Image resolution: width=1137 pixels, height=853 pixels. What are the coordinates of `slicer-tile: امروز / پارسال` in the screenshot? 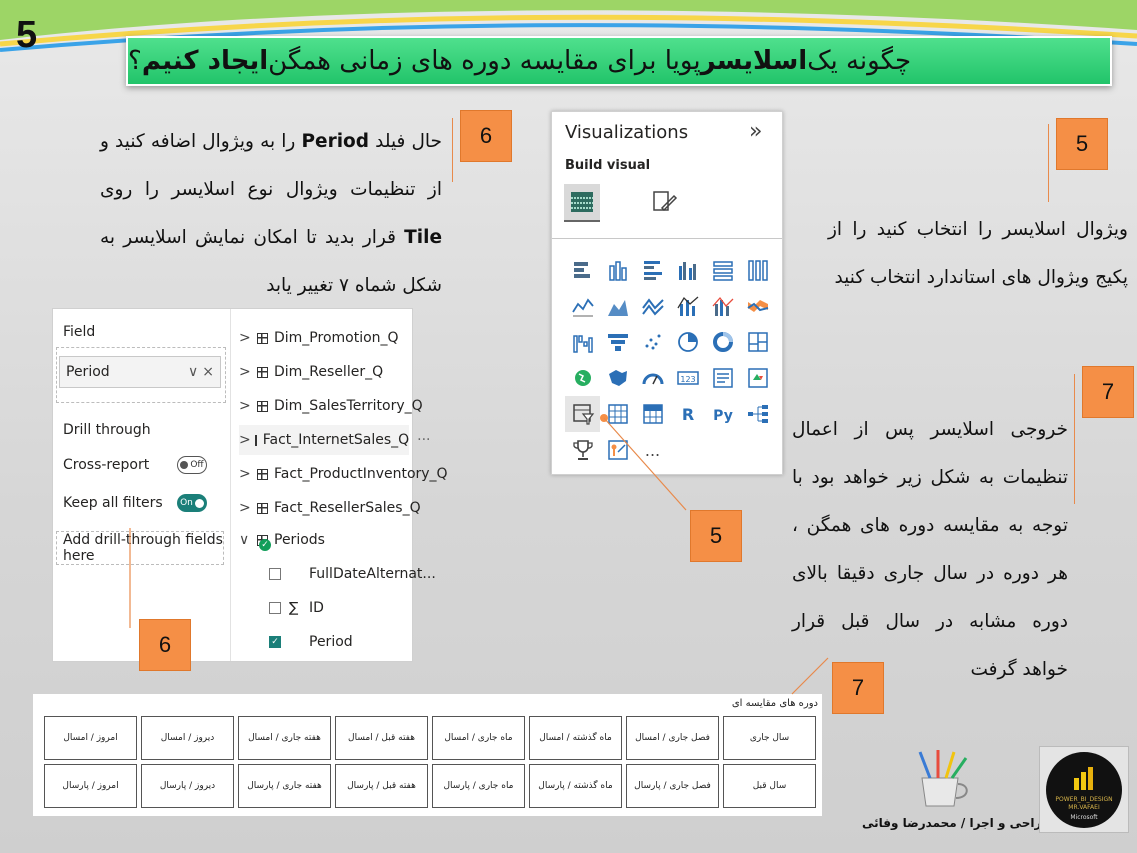 It's located at (90, 786).